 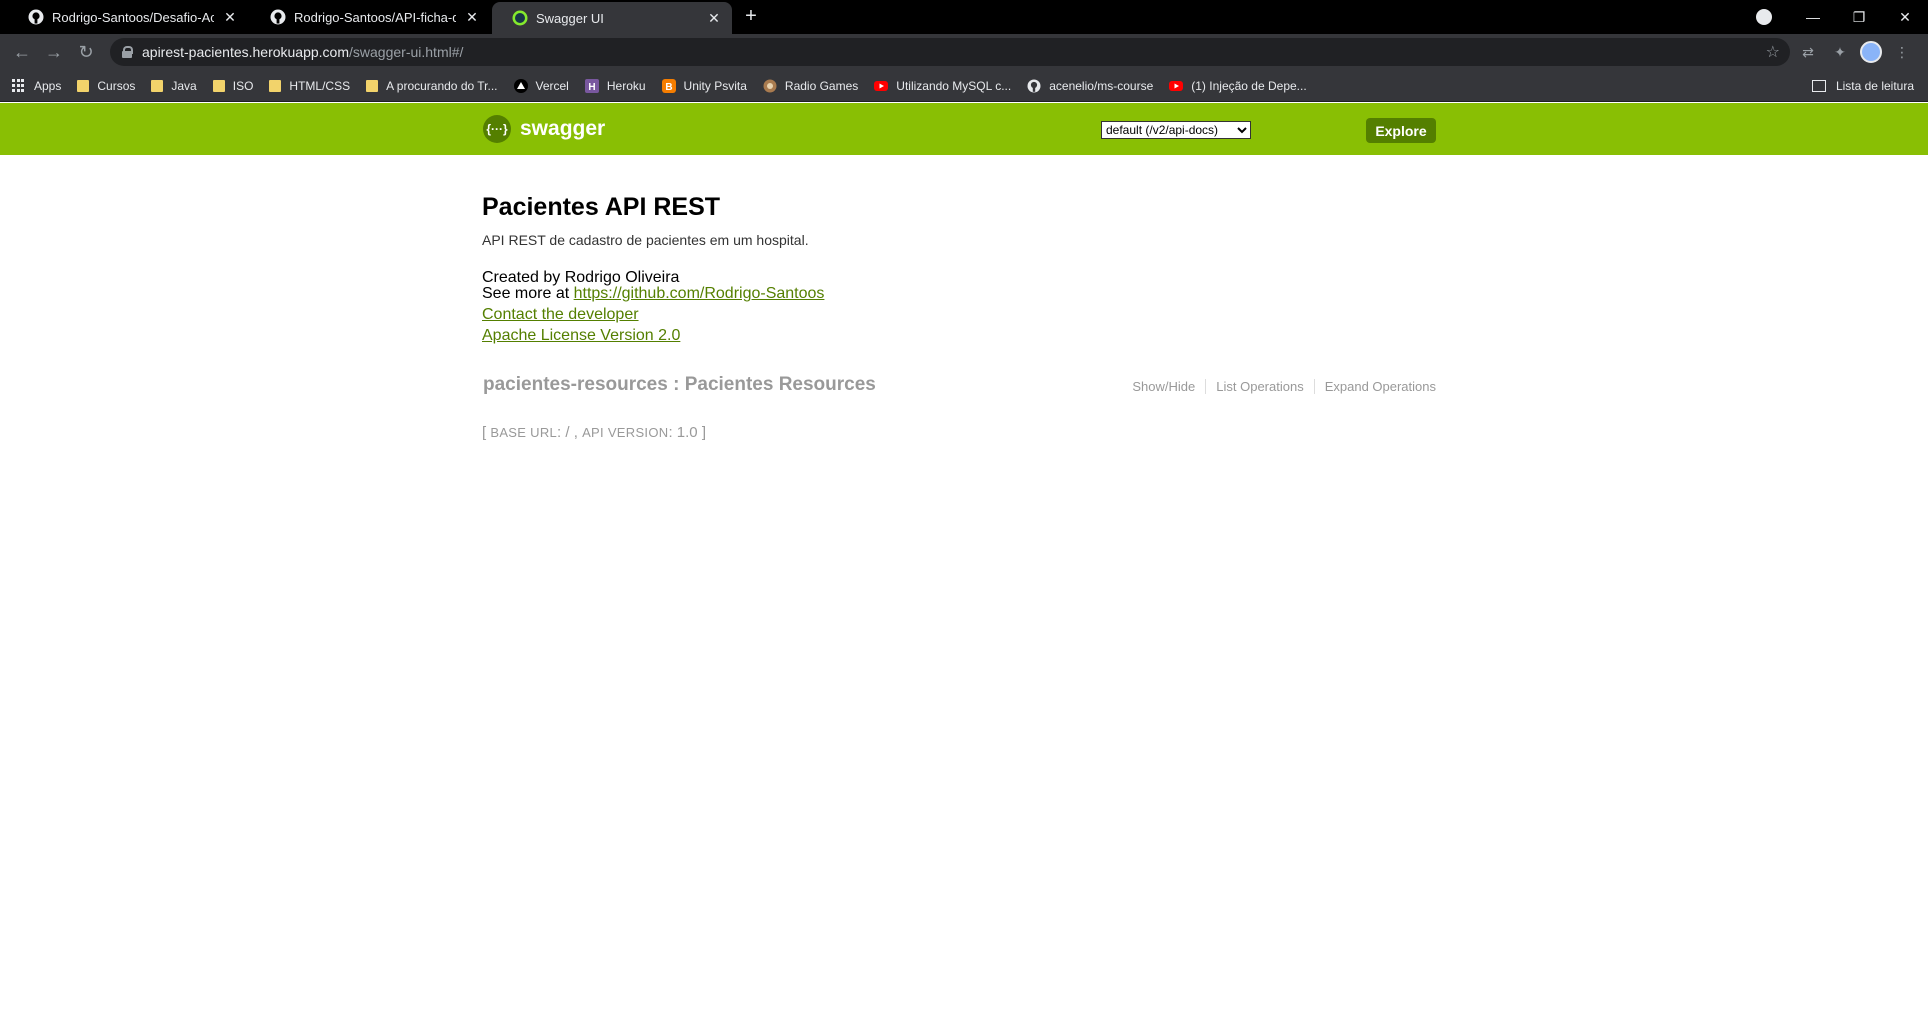 What do you see at coordinates (1905, 17) in the screenshot?
I see `close-window-button: ✕` at bounding box center [1905, 17].